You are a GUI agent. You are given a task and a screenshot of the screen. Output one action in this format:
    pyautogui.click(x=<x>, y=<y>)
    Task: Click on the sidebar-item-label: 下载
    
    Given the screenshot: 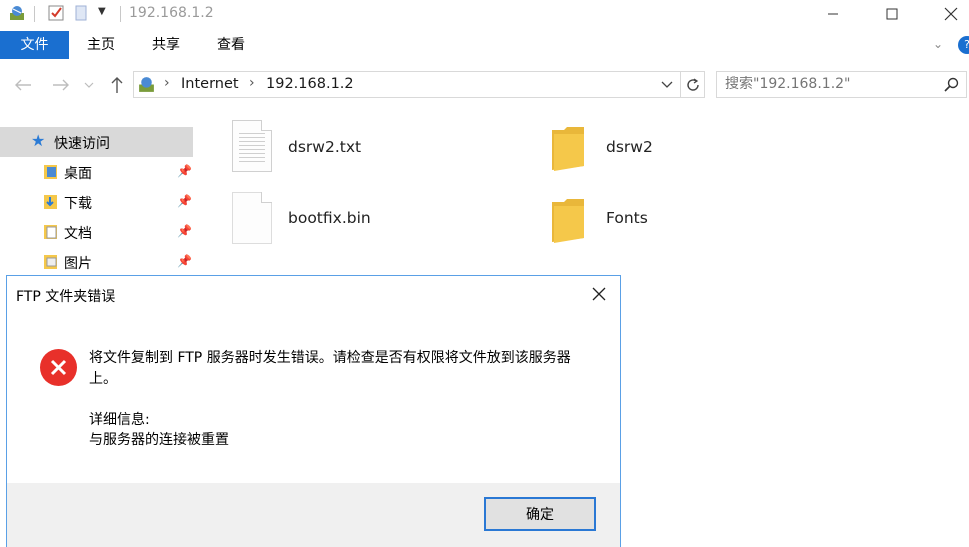 What is the action you would take?
    pyautogui.click(x=78, y=204)
    